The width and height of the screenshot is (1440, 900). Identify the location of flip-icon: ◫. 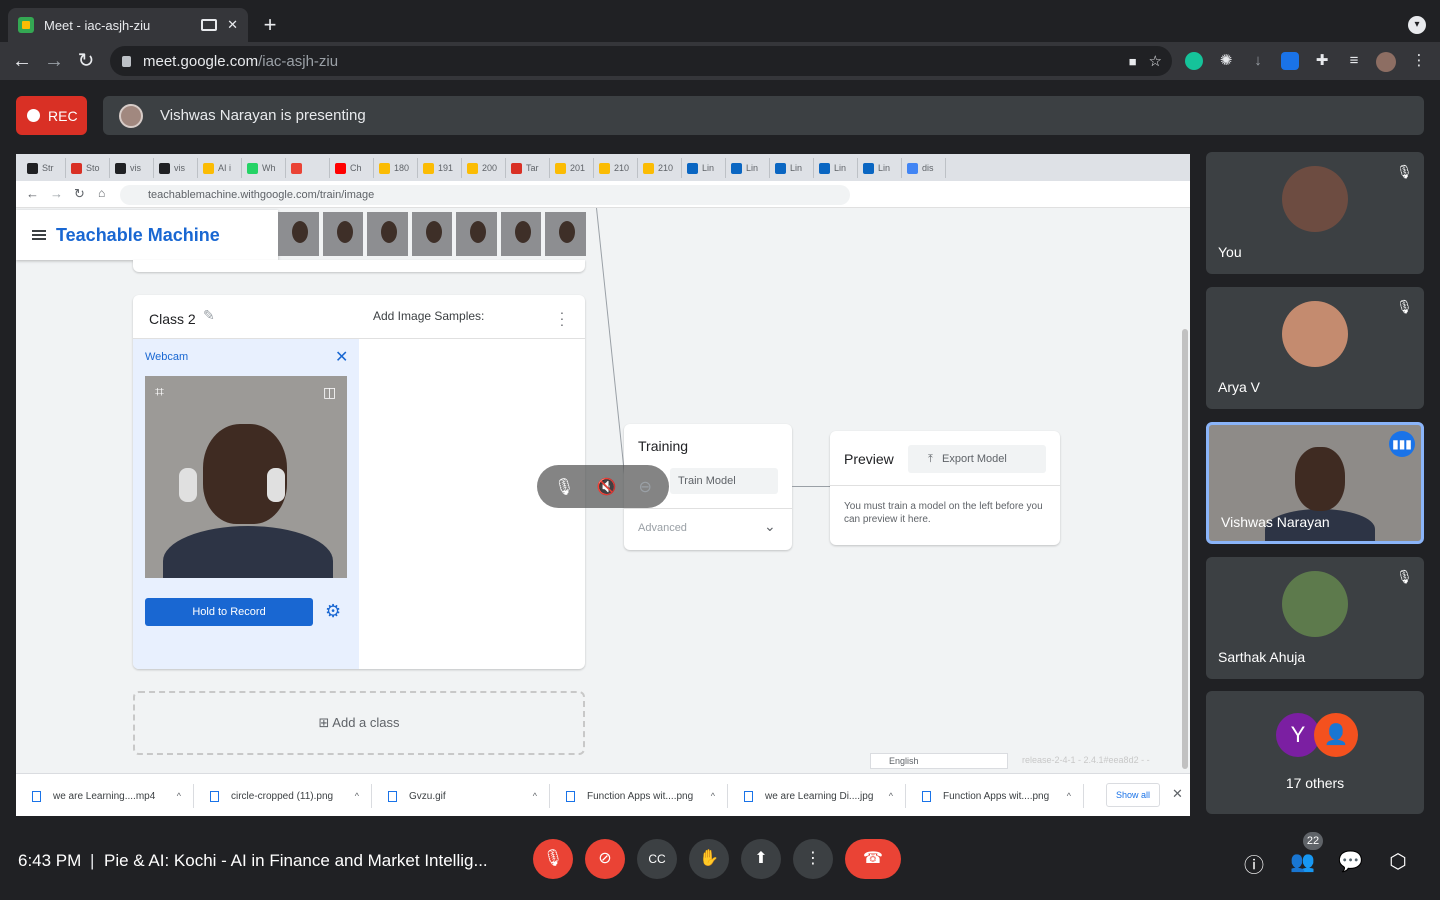
(330, 392).